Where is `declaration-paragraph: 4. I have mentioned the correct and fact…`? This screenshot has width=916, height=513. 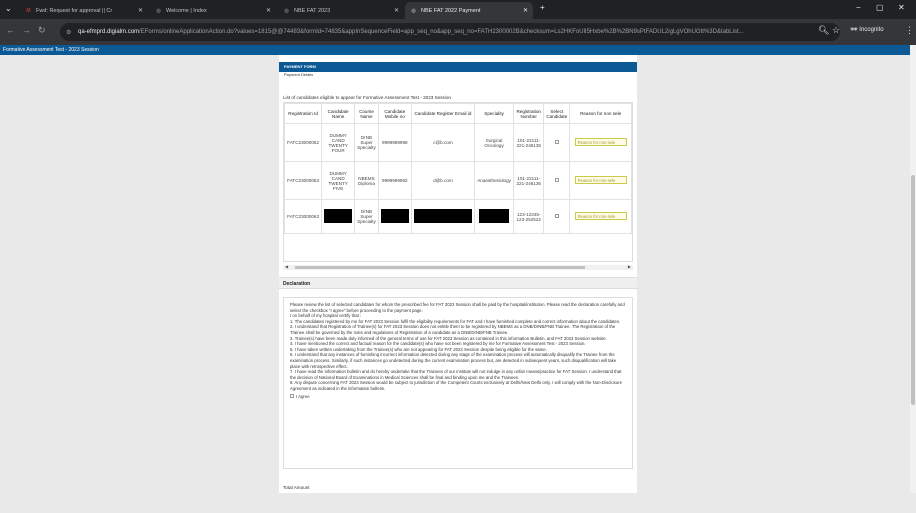
declaration-paragraph: 4. I have mentioned the correct and fact… is located at coordinates (438, 344).